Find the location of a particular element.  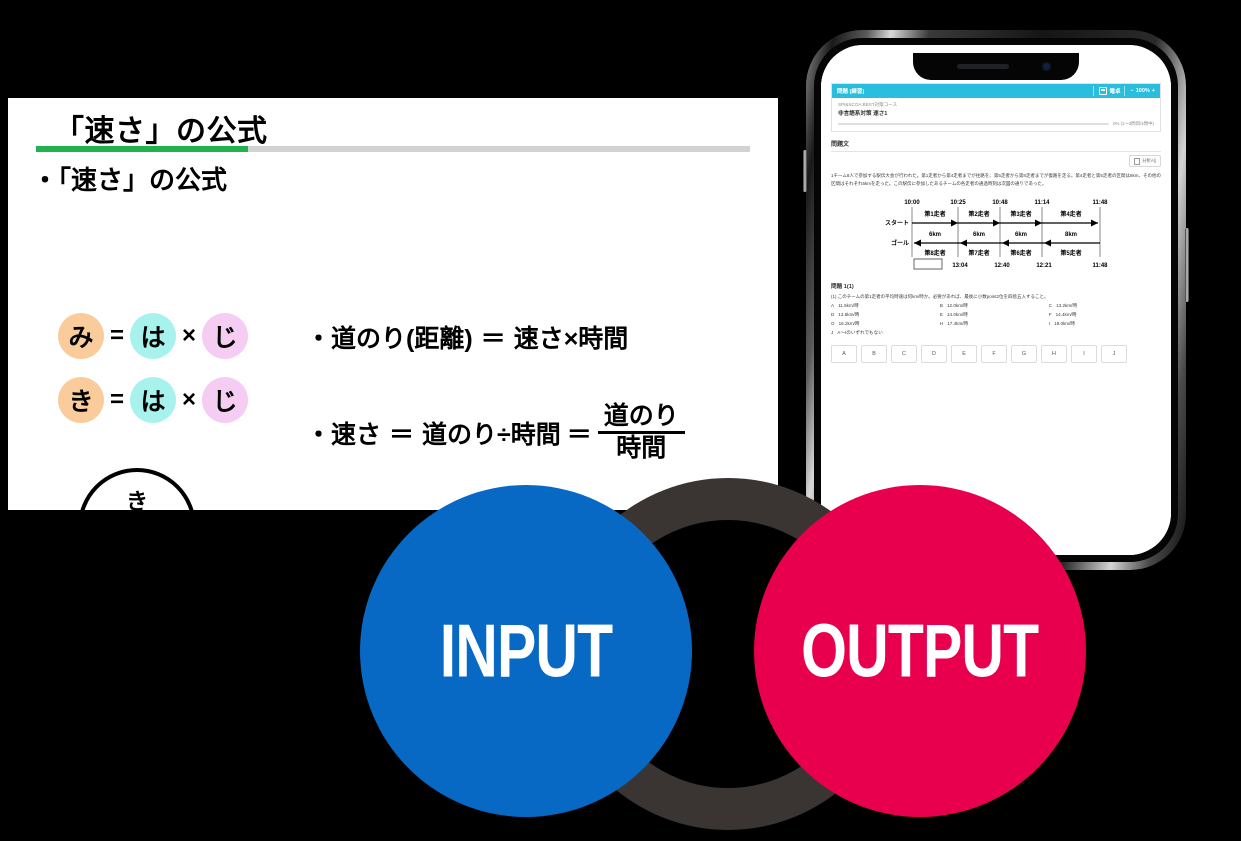

option-f: F 14.4km/時 is located at coordinates (1103, 315).